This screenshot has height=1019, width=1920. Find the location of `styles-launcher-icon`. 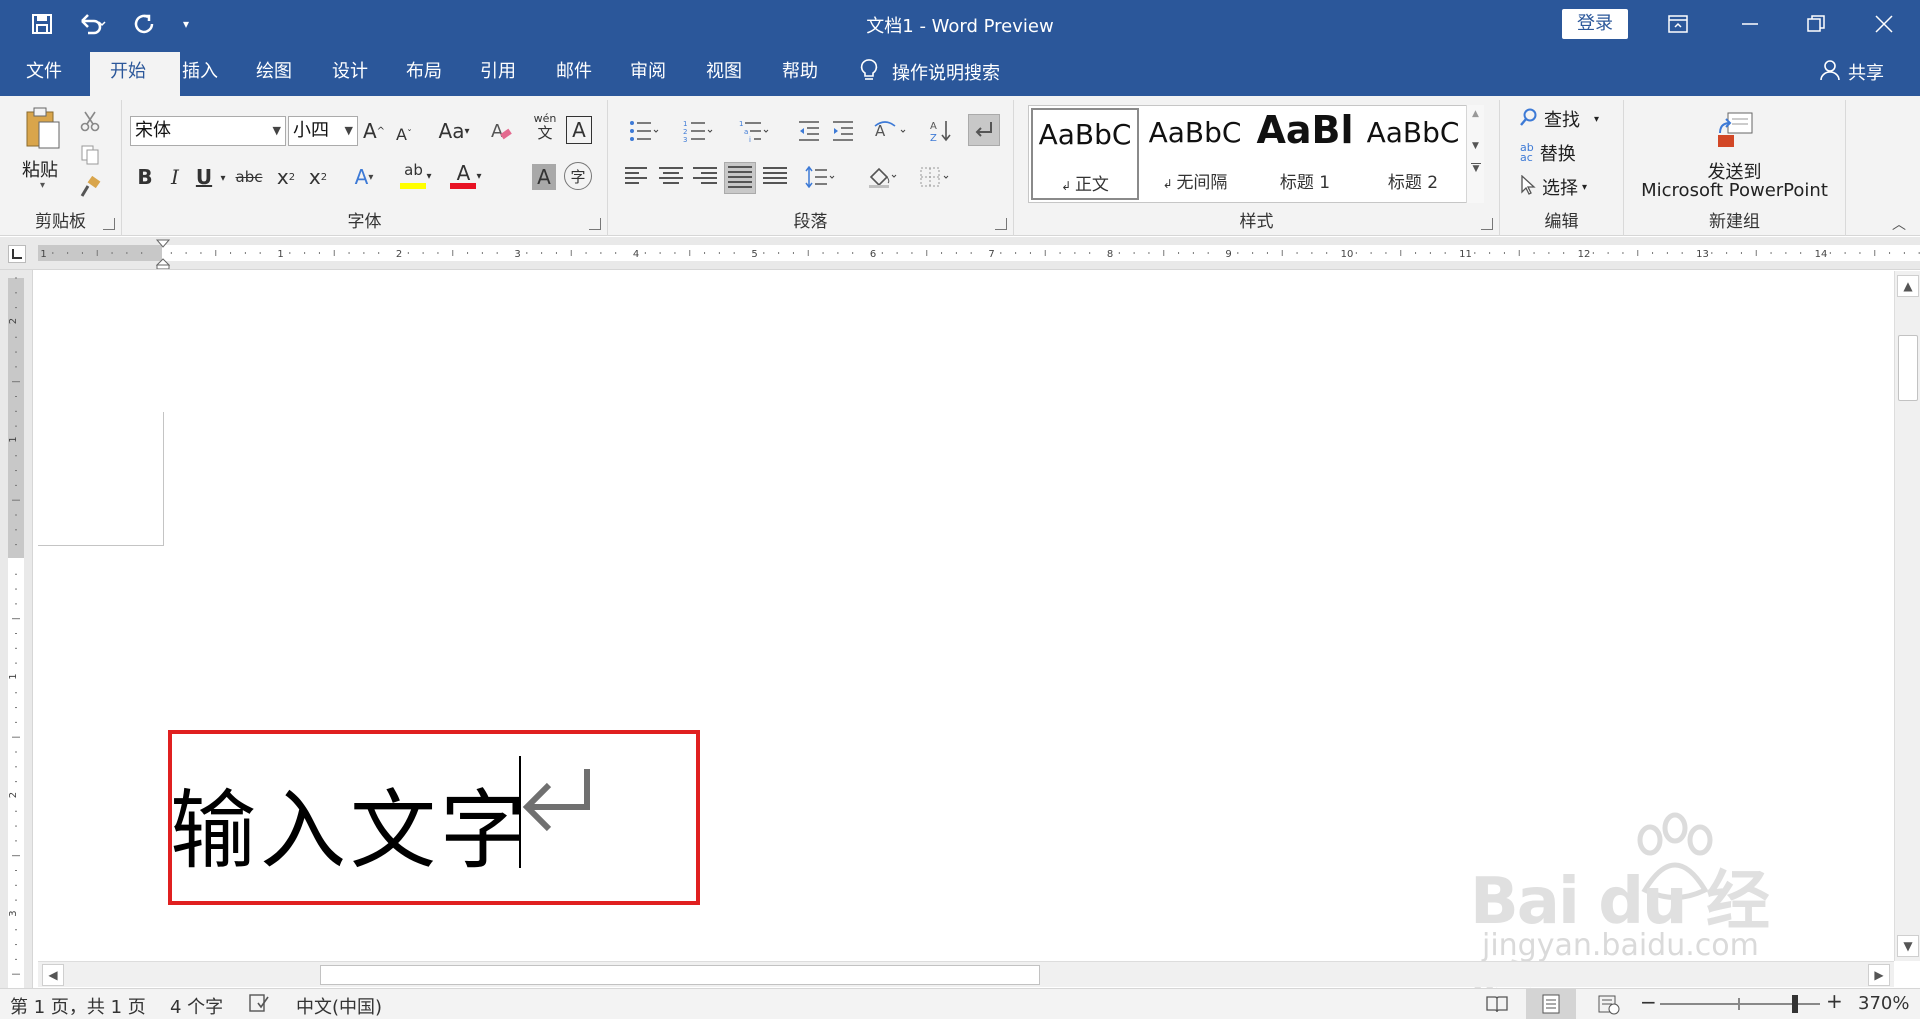

styles-launcher-icon is located at coordinates (1487, 224).